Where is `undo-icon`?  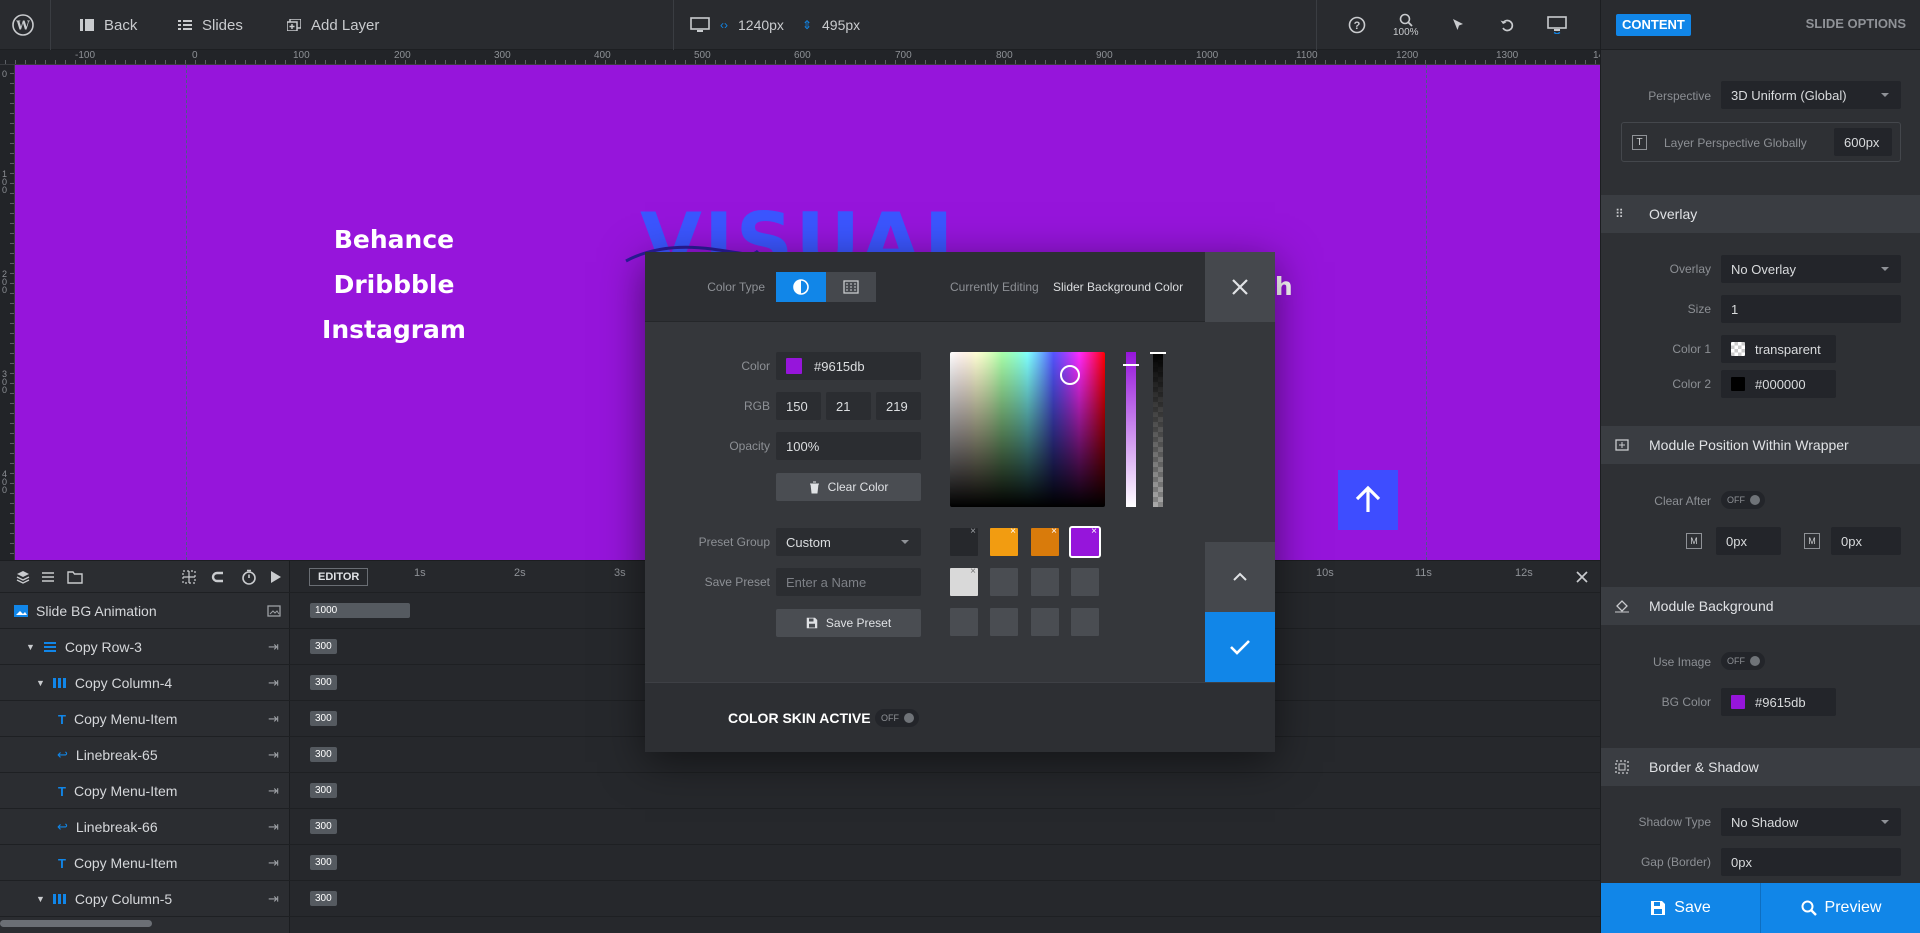 undo-icon is located at coordinates (1507, 25).